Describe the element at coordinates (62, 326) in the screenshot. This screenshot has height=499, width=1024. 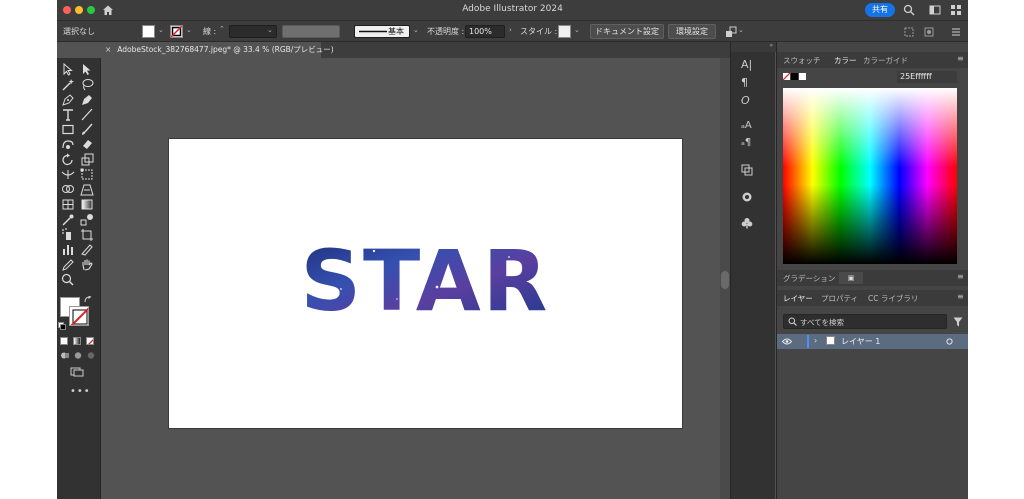
I see `default-fill-stroke-icon` at that location.